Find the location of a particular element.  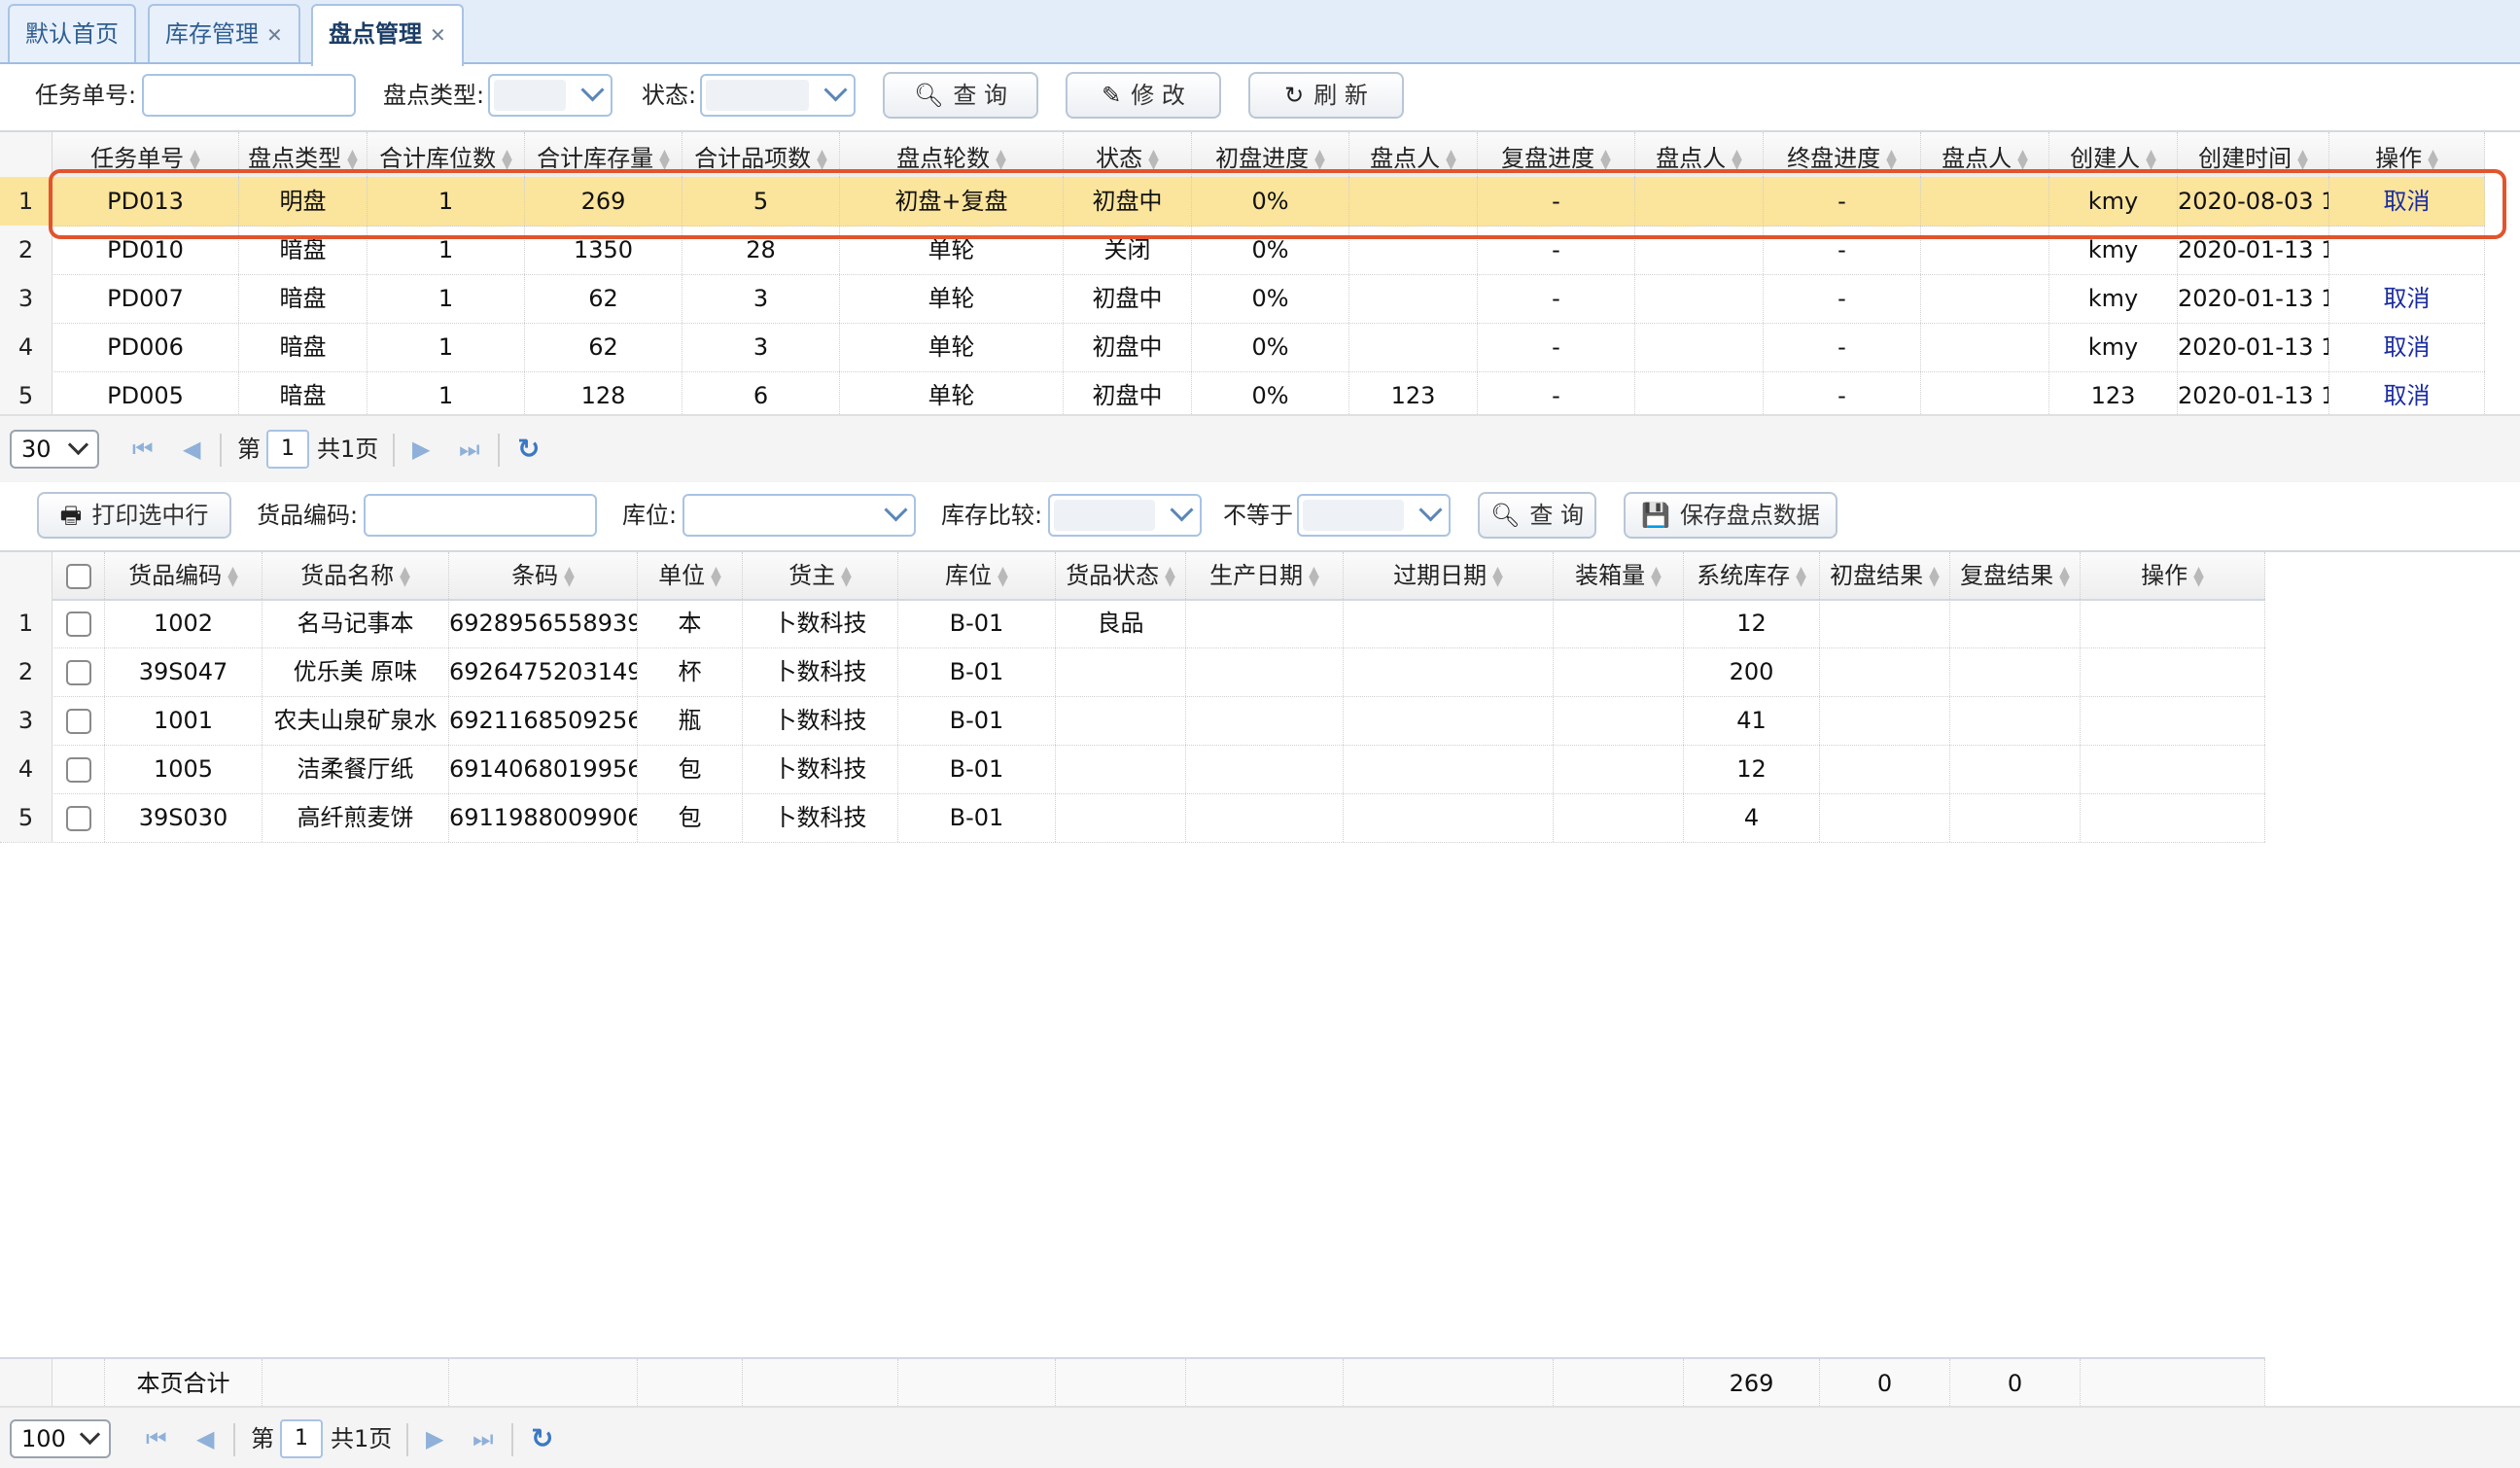

column-header: 系统库存 ▲ ▼ is located at coordinates (1752, 575).